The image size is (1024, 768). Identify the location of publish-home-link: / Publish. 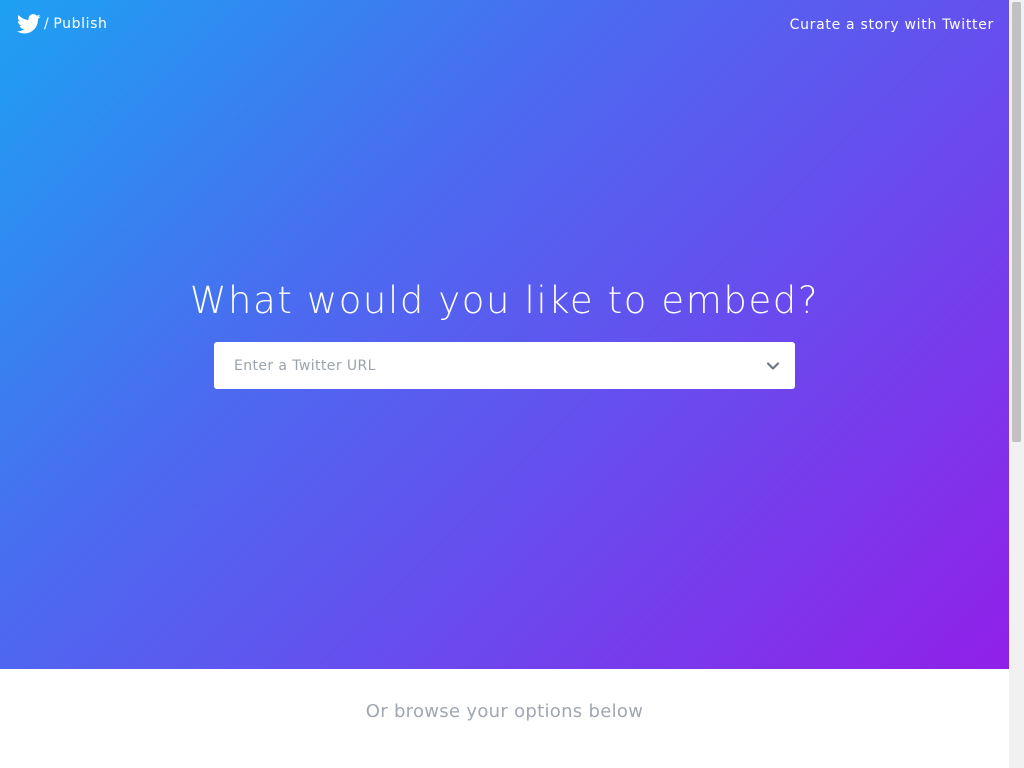
(62, 24).